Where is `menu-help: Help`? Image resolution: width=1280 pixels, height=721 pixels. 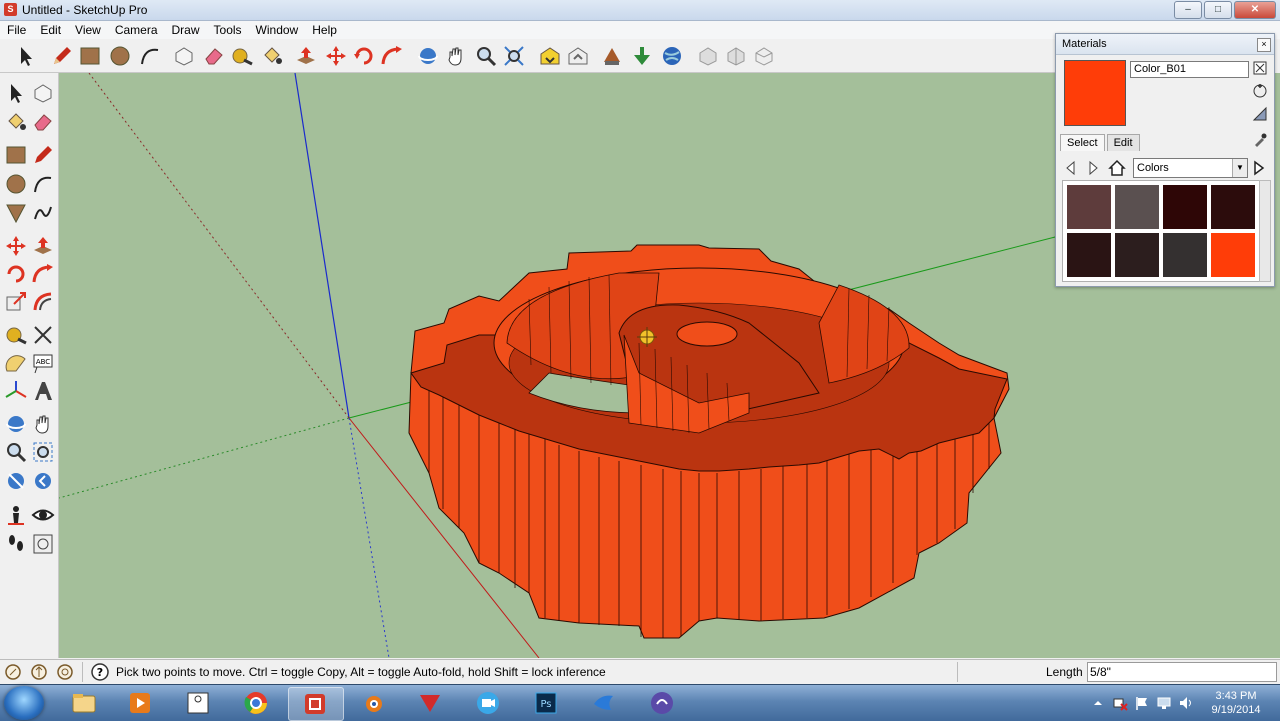 menu-help: Help is located at coordinates (324, 30).